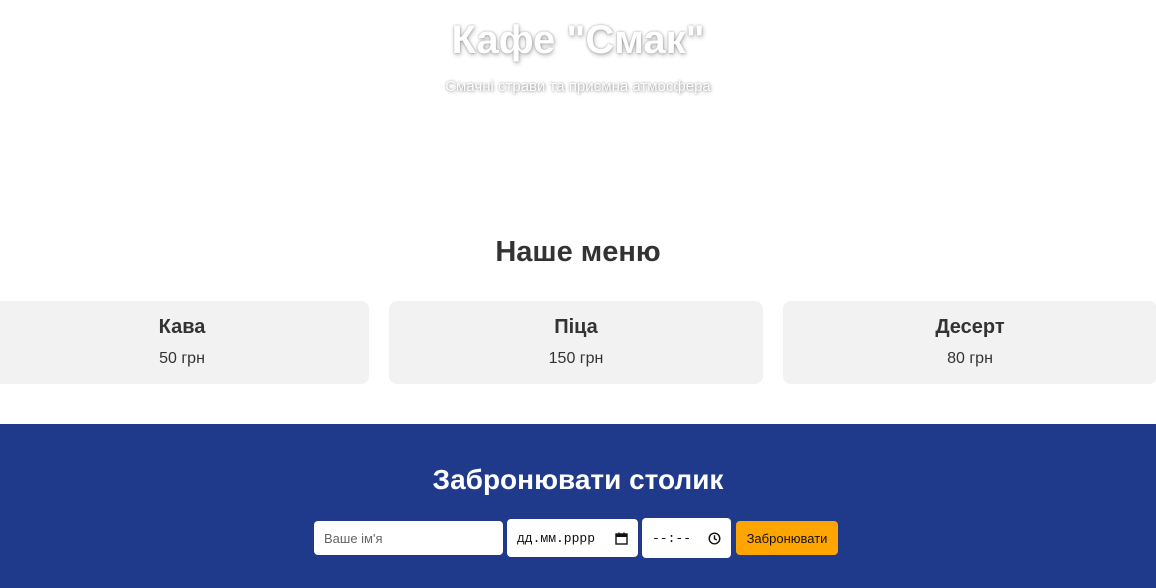  Describe the element at coordinates (576, 342) in the screenshot. I see `menu-card-pizza: Піца 150 грн` at that location.